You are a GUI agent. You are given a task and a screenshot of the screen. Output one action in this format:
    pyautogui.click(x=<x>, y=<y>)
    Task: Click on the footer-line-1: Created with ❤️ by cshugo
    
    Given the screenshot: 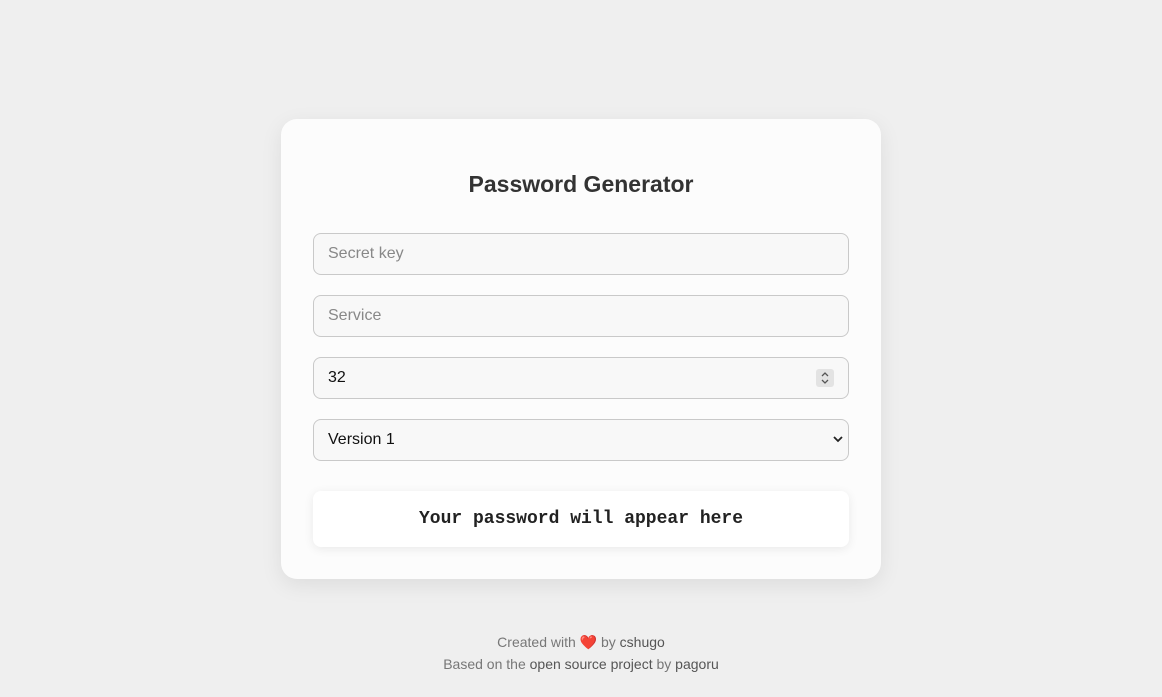 What is the action you would take?
    pyautogui.click(x=581, y=642)
    